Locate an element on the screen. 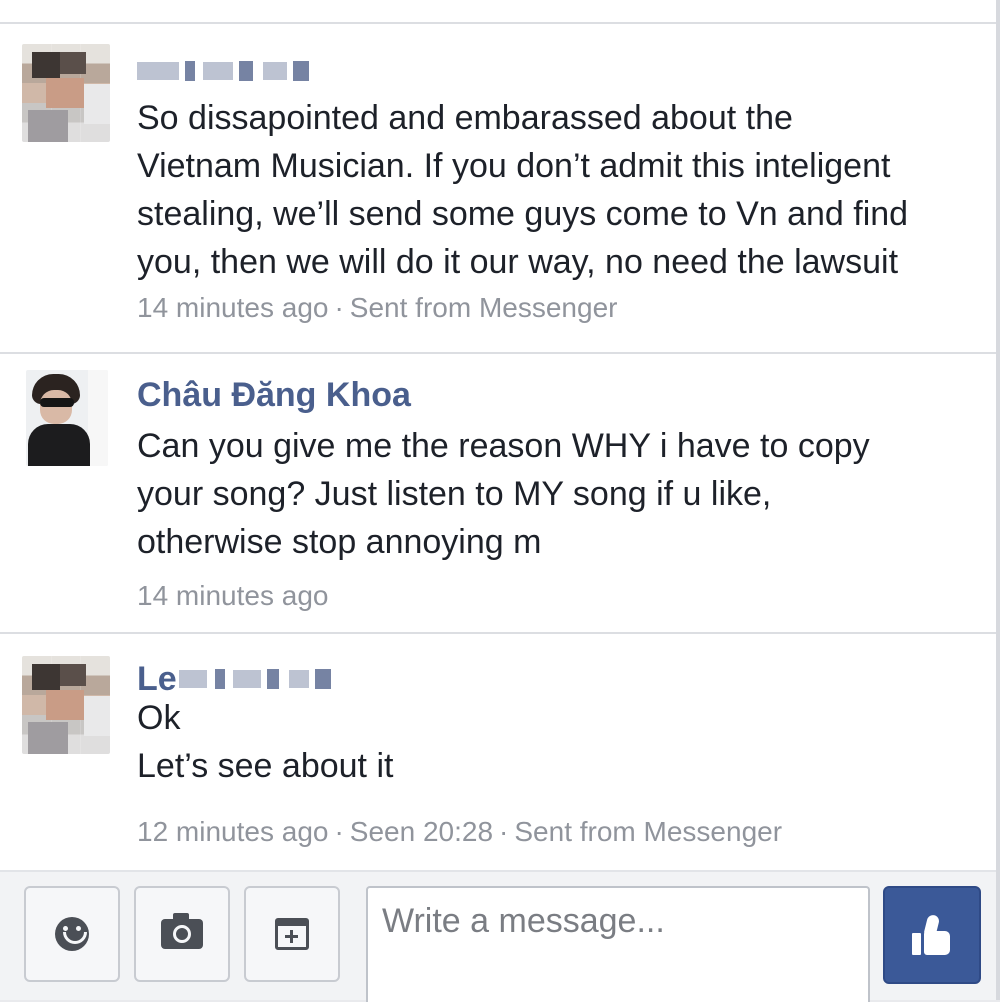 This screenshot has width=1000, height=1002. message-input is located at coordinates (618, 944).